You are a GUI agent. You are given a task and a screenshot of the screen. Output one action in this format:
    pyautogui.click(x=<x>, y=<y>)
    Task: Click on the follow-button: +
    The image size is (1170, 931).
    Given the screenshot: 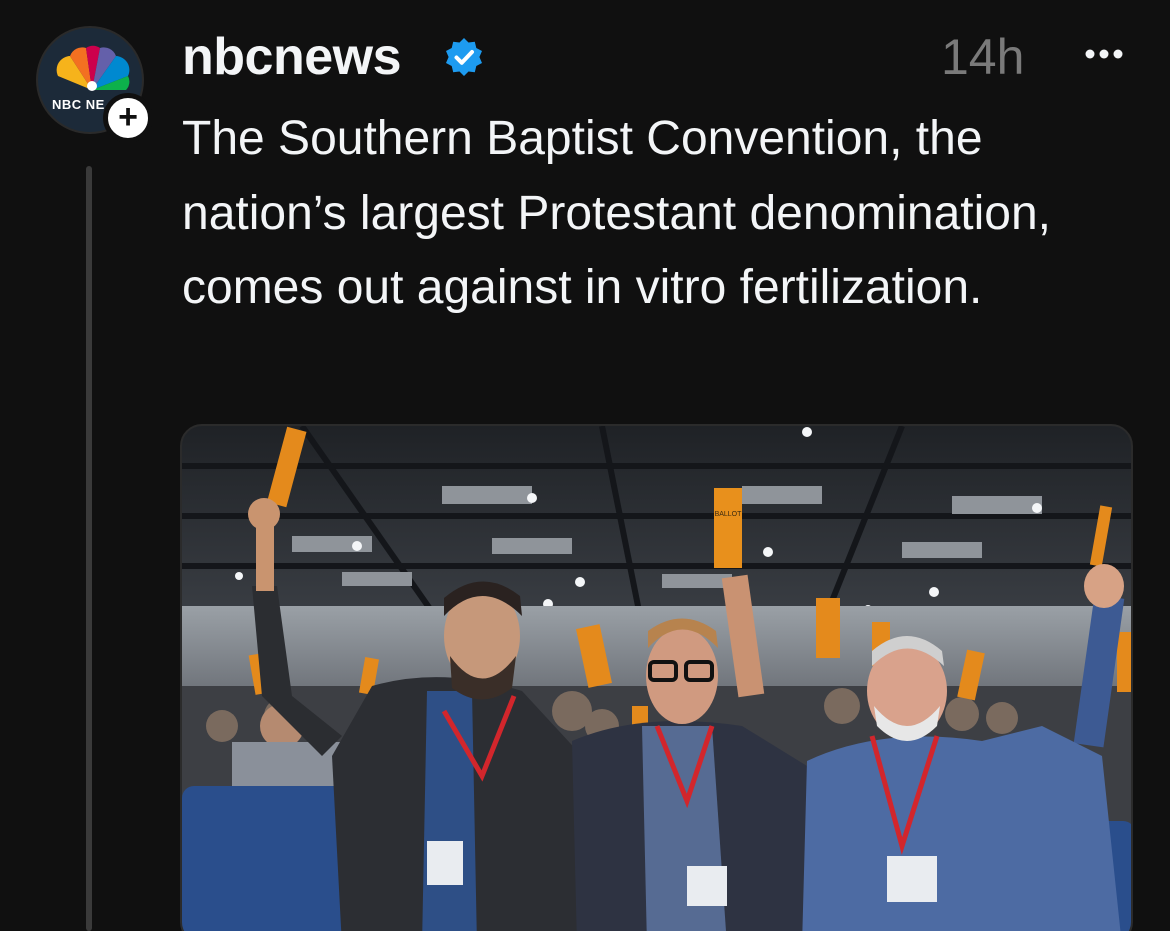 What is the action you would take?
    pyautogui.click(x=128, y=118)
    